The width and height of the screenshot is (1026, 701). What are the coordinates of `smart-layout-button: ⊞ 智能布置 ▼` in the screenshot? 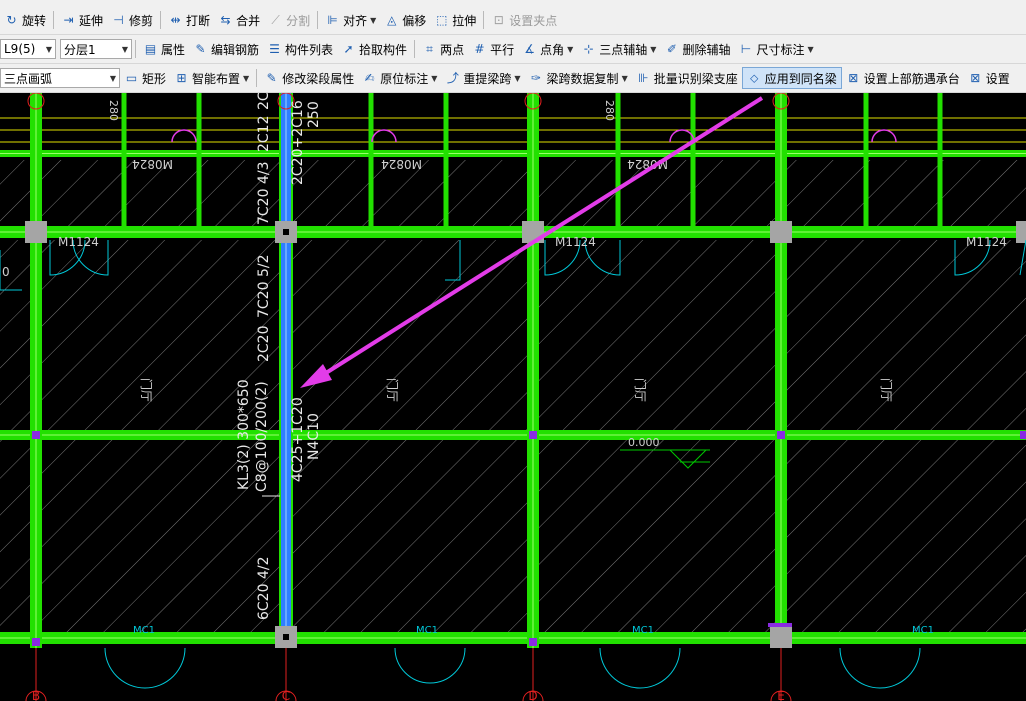 It's located at (211, 78).